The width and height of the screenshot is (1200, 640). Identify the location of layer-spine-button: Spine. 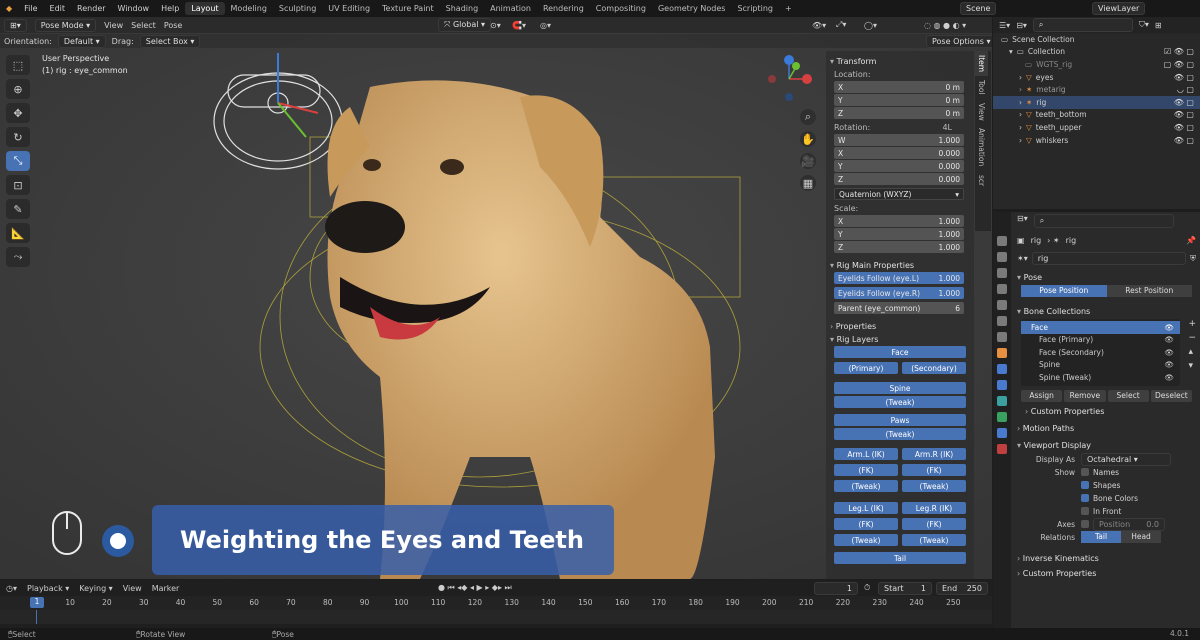
(900, 388).